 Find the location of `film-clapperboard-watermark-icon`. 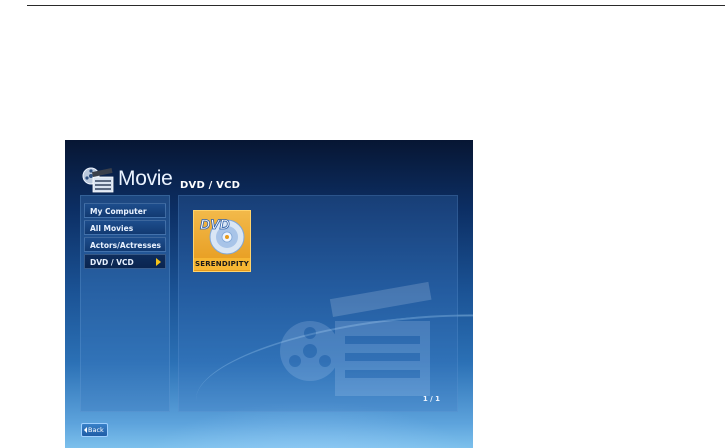

film-clapperboard-watermark-icon is located at coordinates (356, 338).